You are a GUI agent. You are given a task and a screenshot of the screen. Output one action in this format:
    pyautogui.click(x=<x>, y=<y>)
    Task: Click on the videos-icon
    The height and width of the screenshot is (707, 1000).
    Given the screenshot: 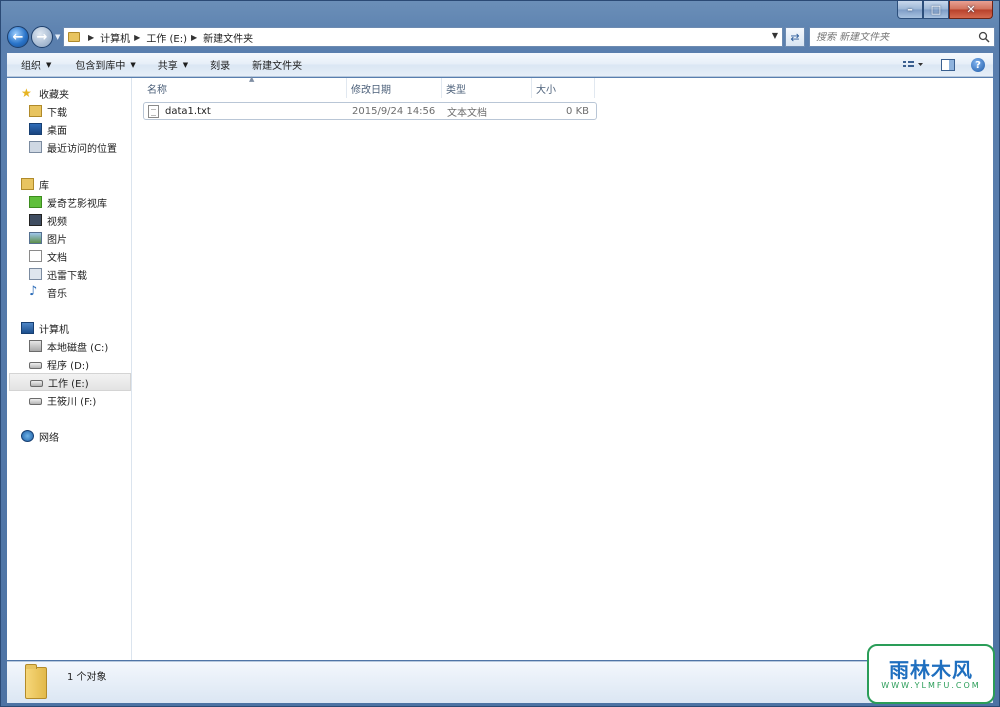 What is the action you would take?
    pyautogui.click(x=35, y=220)
    